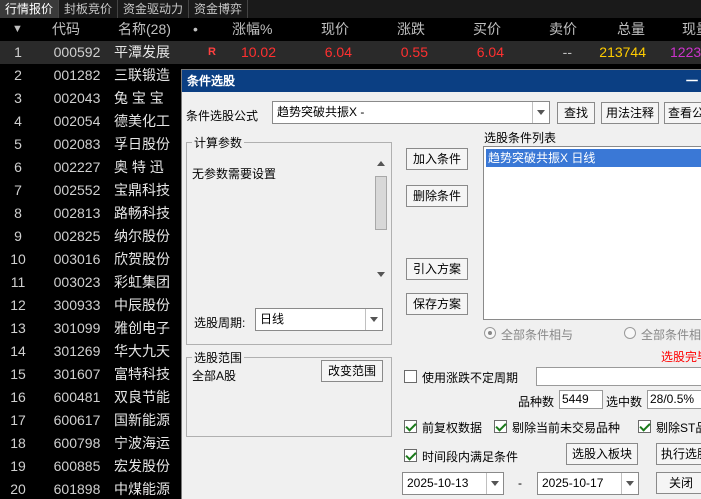 Image resolution: width=701 pixels, height=499 pixels. What do you see at coordinates (18, 75) in the screenshot?
I see `cell-index: 2` at bounding box center [18, 75].